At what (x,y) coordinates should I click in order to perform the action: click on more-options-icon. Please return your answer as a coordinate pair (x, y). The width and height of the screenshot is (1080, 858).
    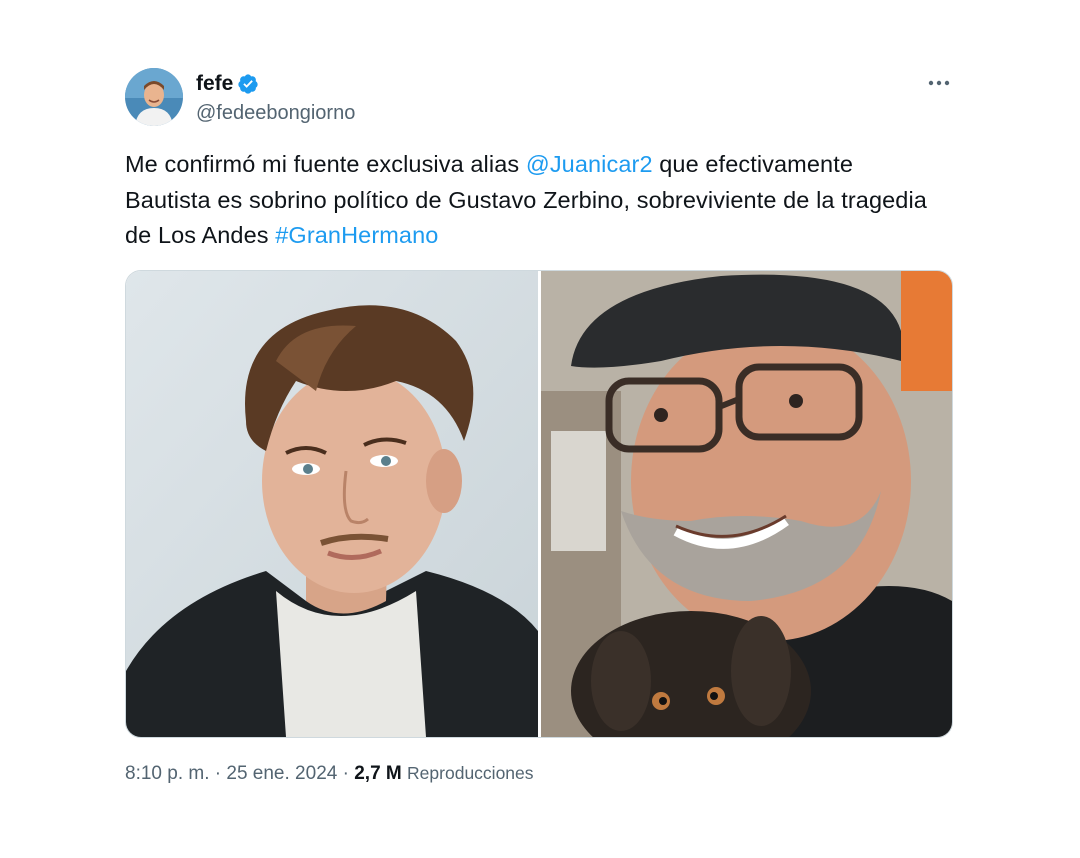
    Looking at the image, I should click on (939, 83).